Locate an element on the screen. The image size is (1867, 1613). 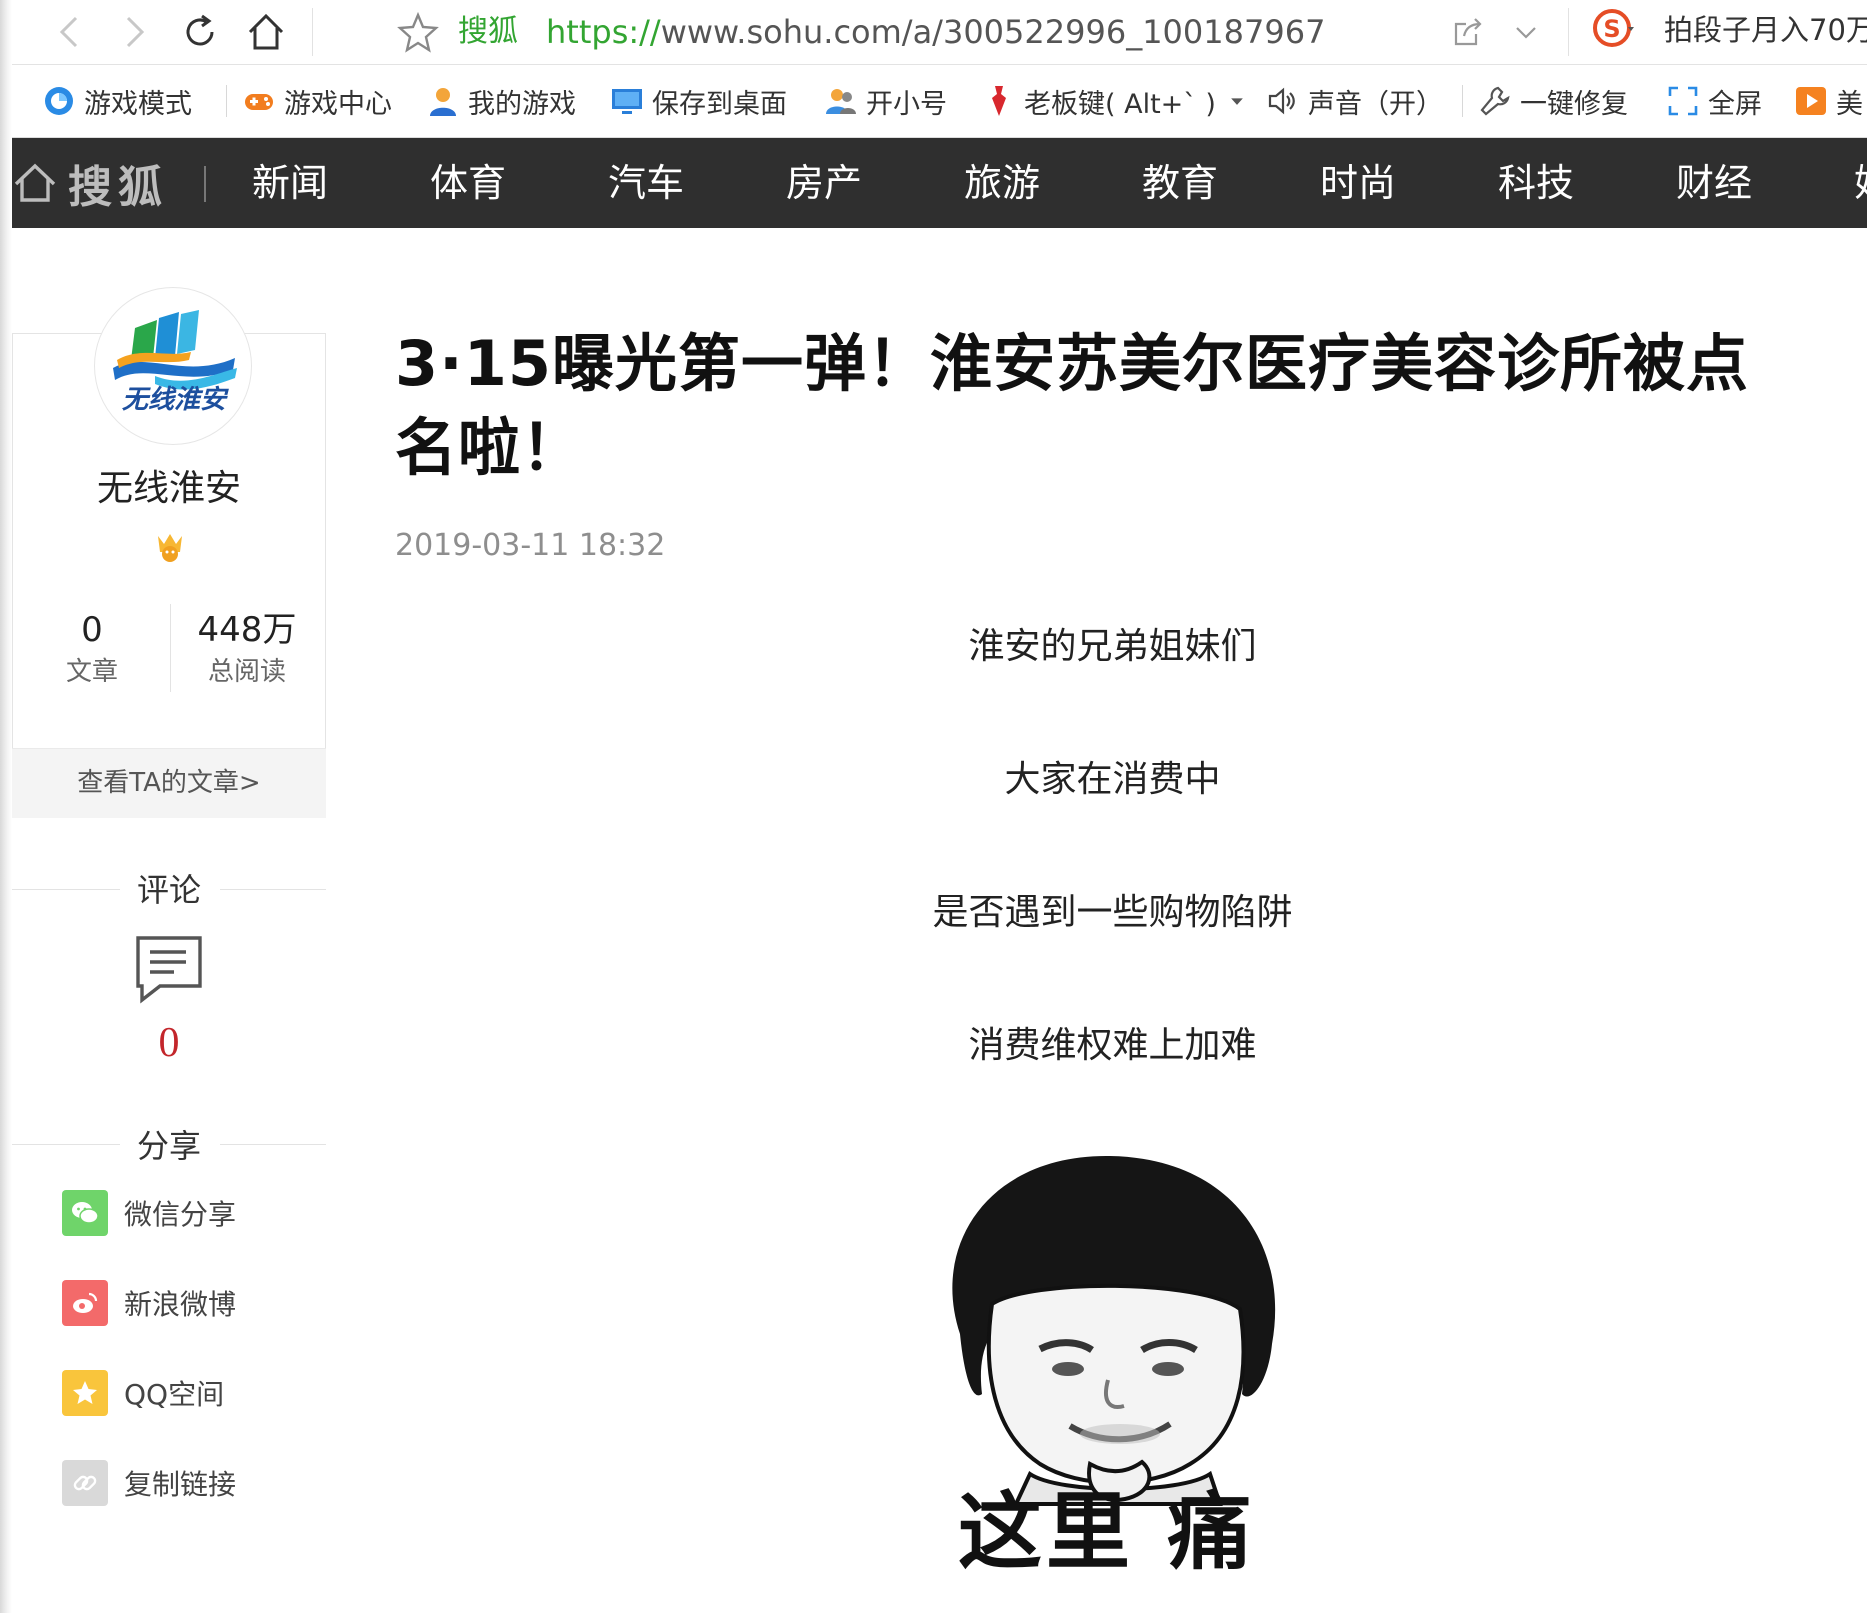
bookmark-label: 一键修复 is located at coordinates (1574, 104).